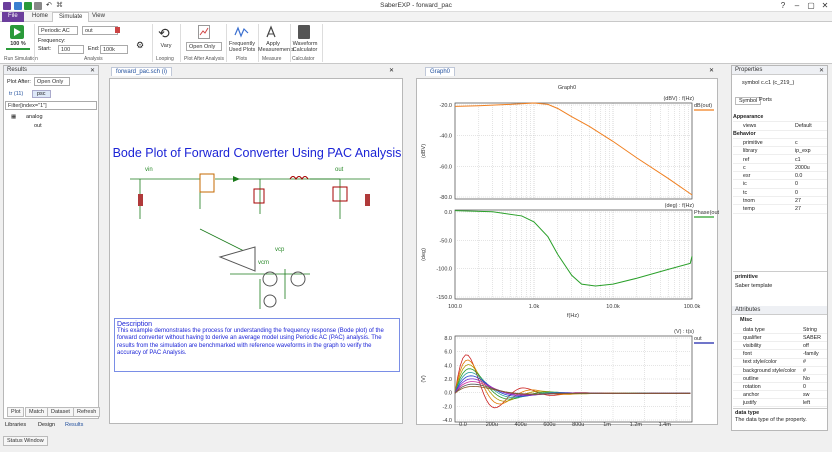 Image resolution: width=832 pixels, height=452 pixels. I want to click on results-tab-psc: psc, so click(41, 94).